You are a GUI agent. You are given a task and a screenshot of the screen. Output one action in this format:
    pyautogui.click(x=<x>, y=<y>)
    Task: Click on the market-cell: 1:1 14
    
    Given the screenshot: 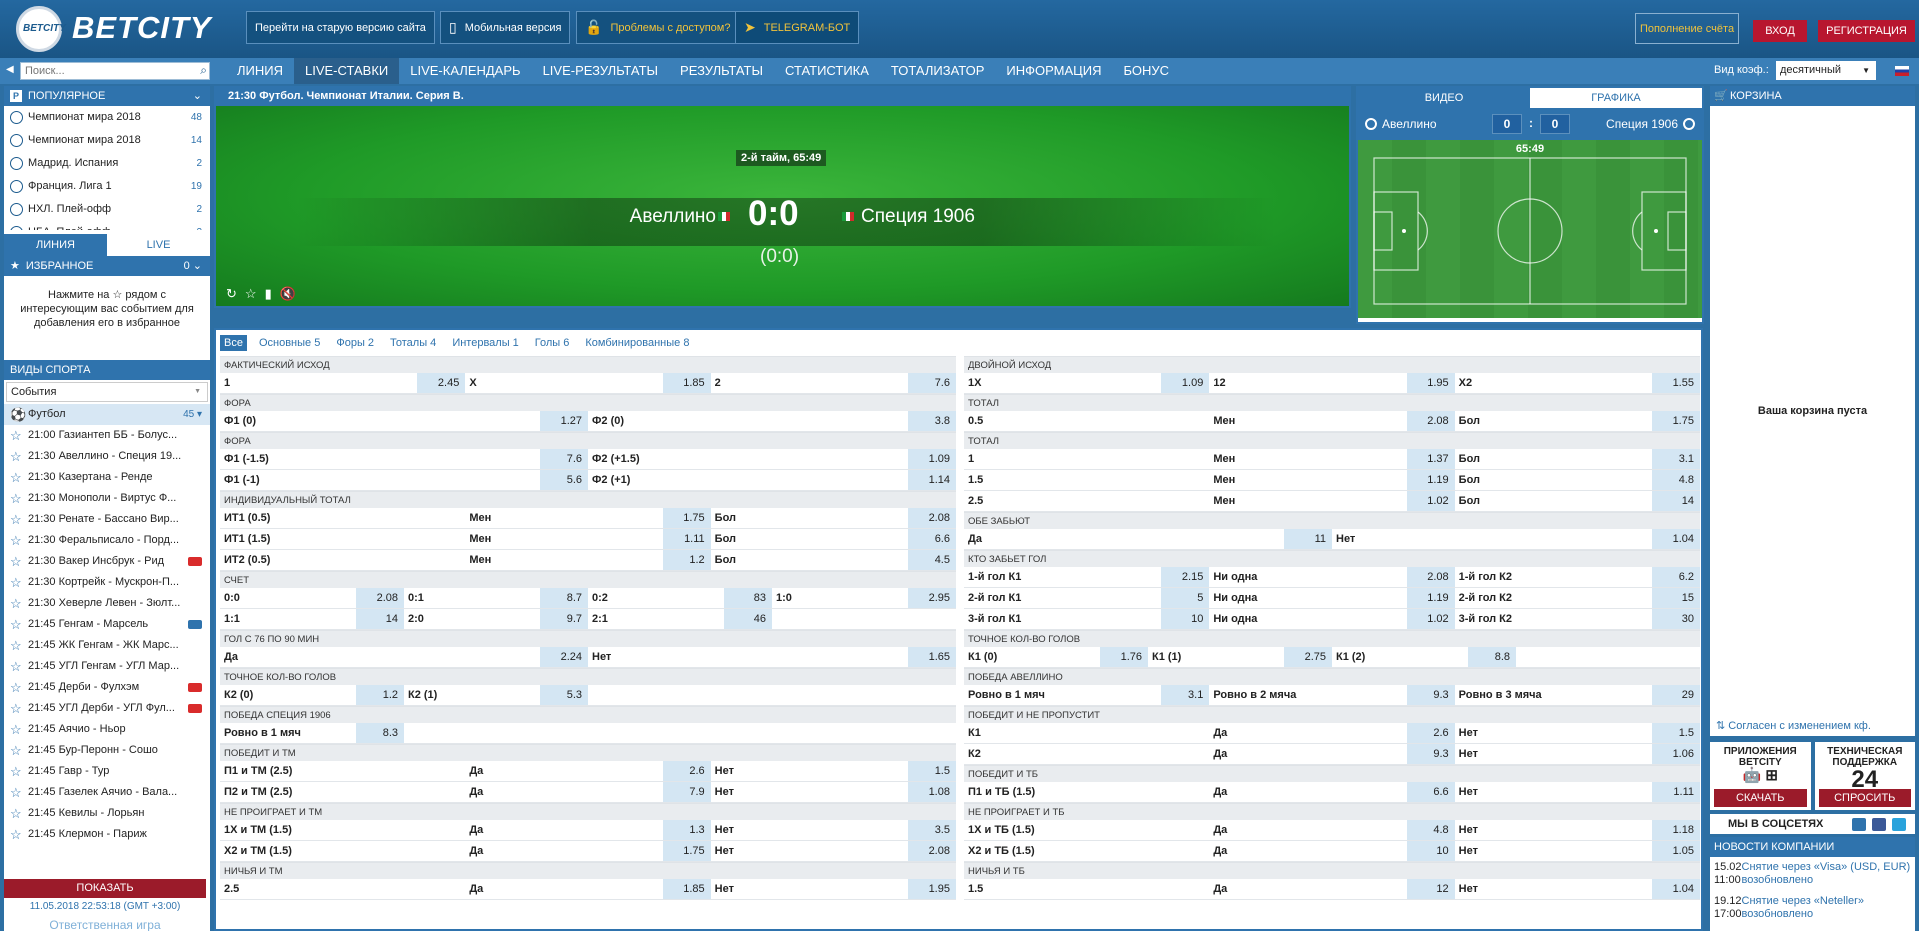 What is the action you would take?
    pyautogui.click(x=312, y=619)
    